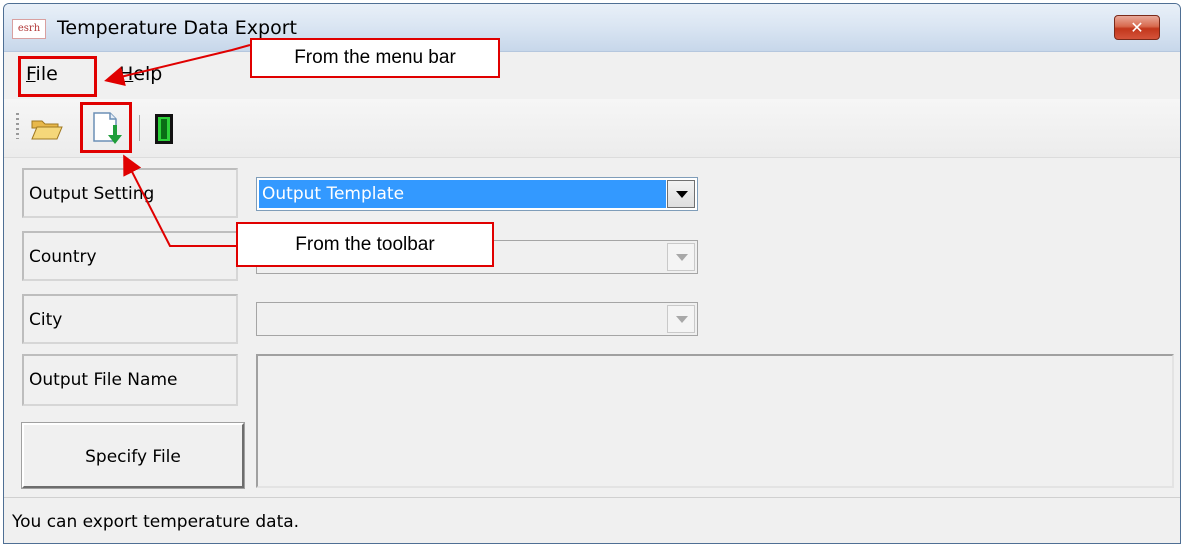 The width and height of the screenshot is (1185, 547). I want to click on toolbar-callout: From the toolbar, so click(365, 244).